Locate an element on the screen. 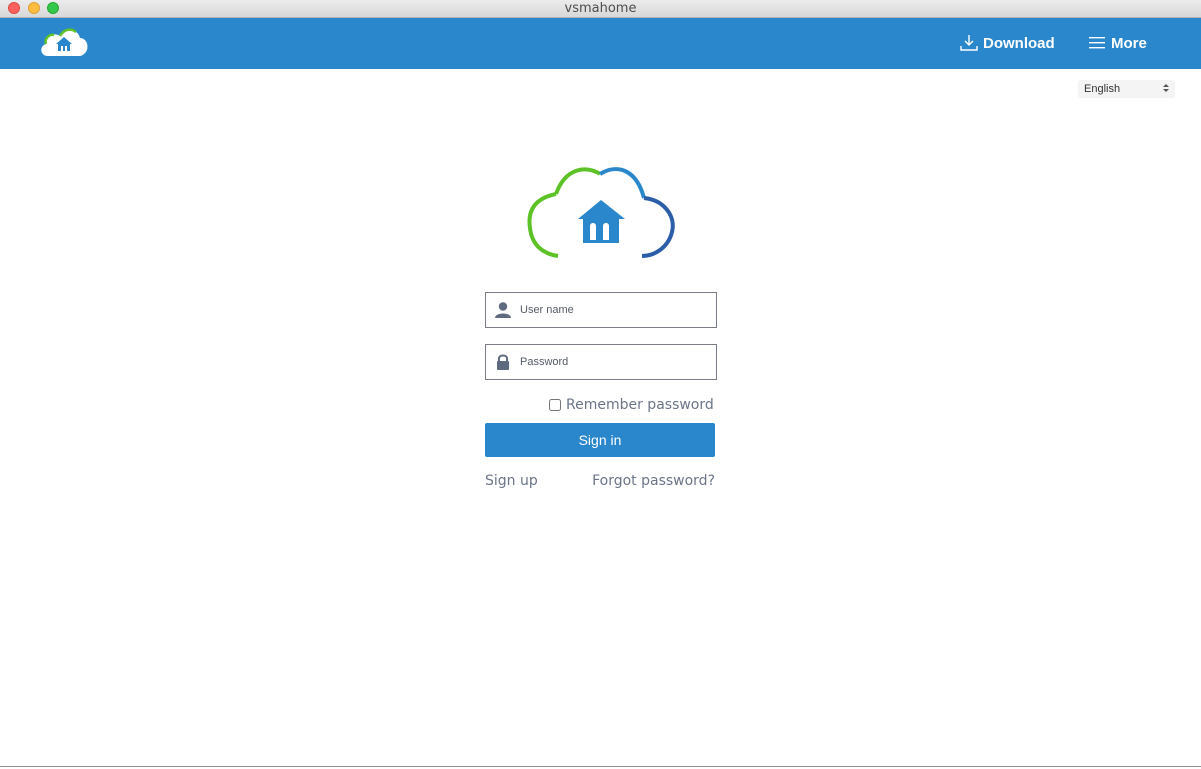  app-header: Download More is located at coordinates (600, 43).